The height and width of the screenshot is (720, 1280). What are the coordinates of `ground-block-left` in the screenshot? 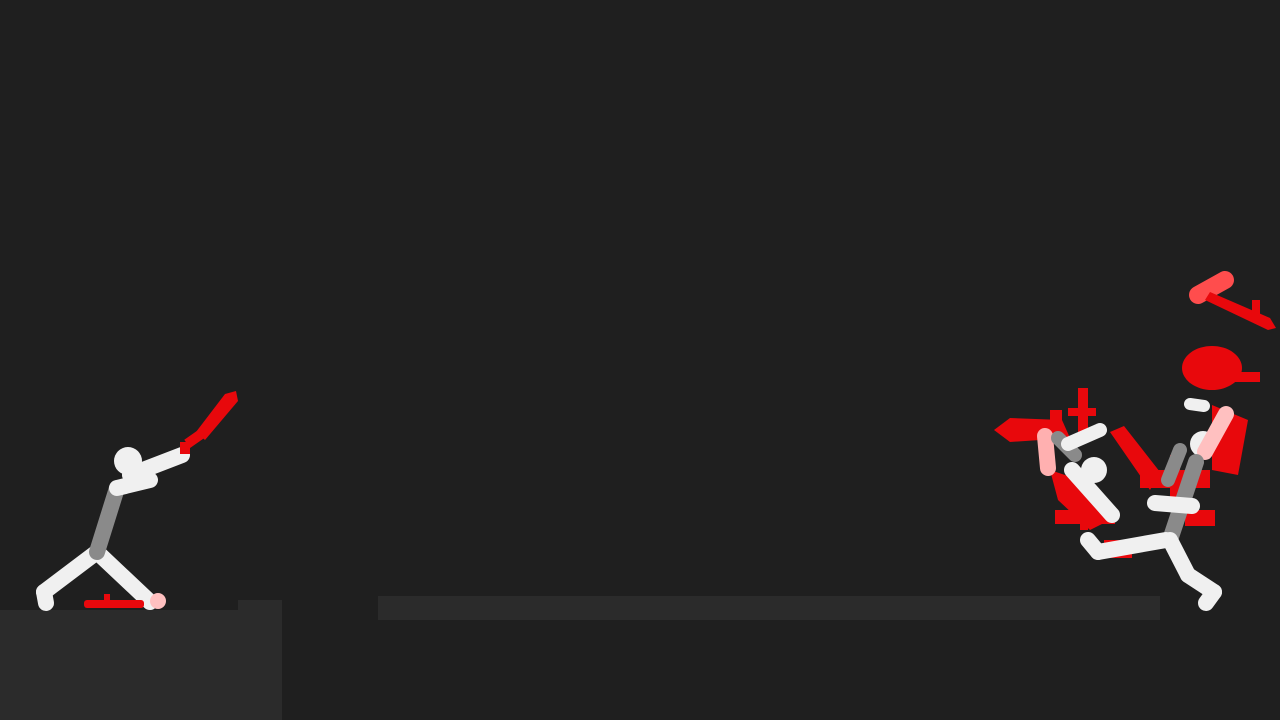 It's located at (141, 665).